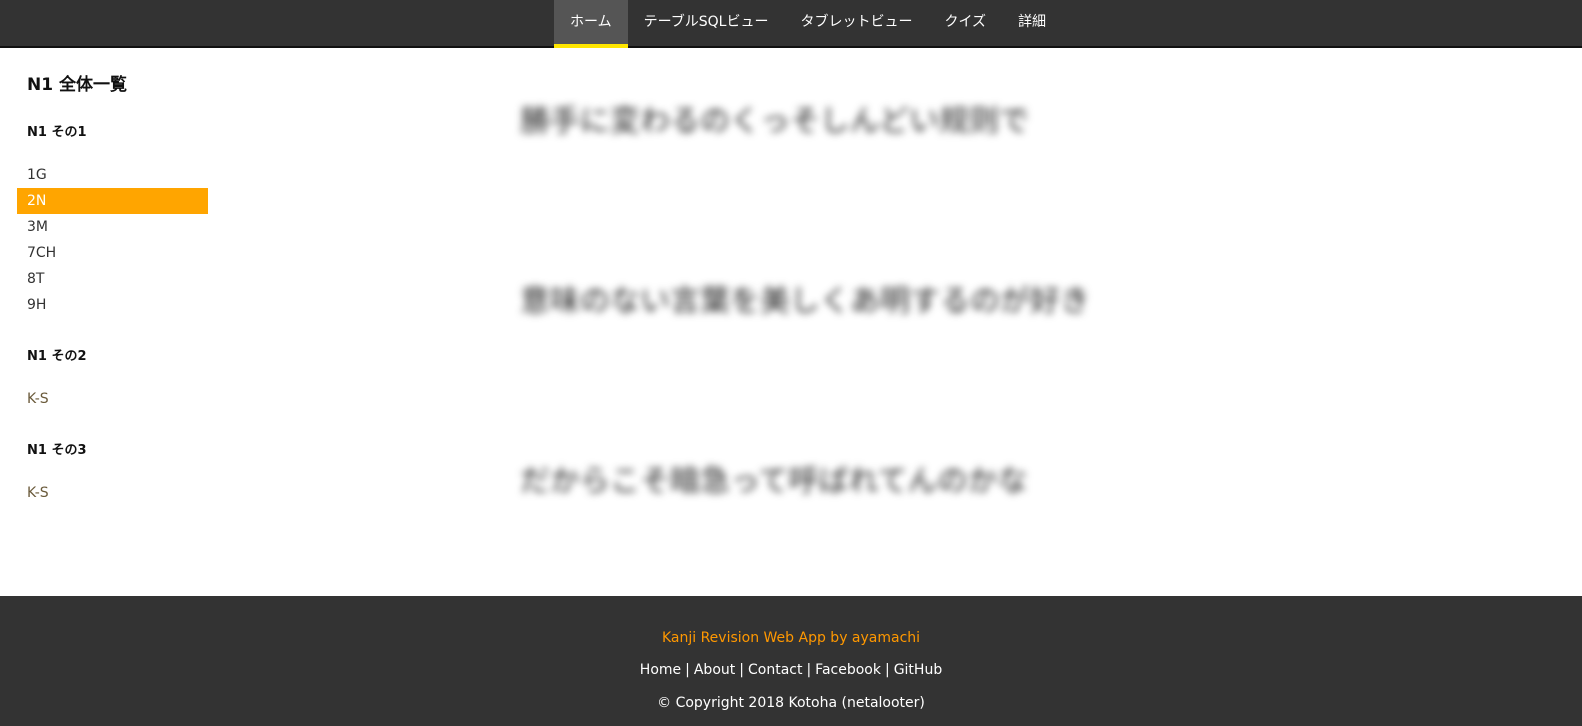 The image size is (1582, 726). I want to click on nav-item-details: 詳細, so click(1032, 24).